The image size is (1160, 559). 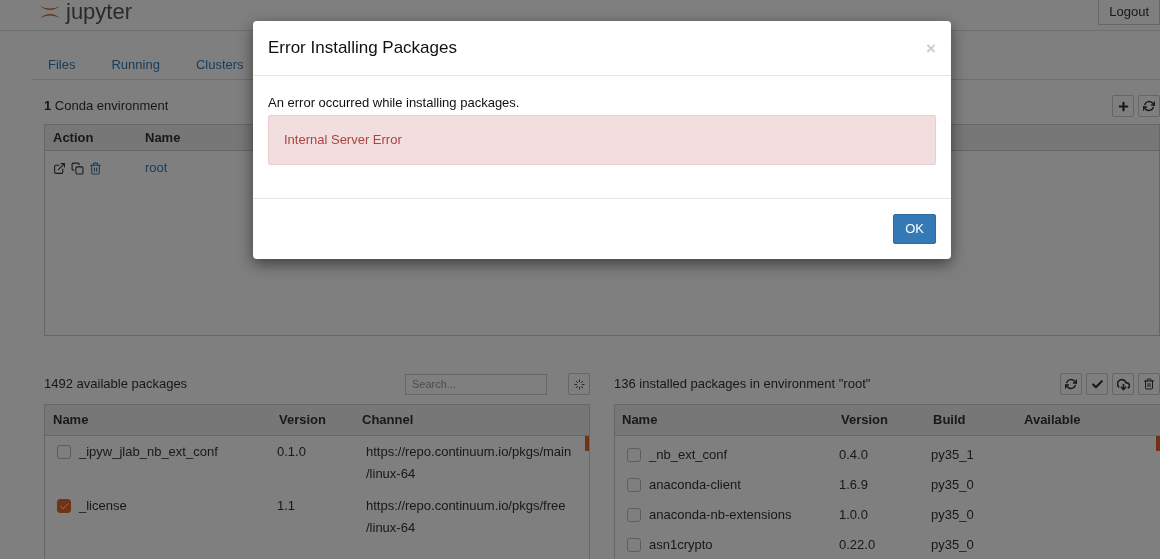 What do you see at coordinates (291, 452) in the screenshot?
I see `package-version: 0.1.0` at bounding box center [291, 452].